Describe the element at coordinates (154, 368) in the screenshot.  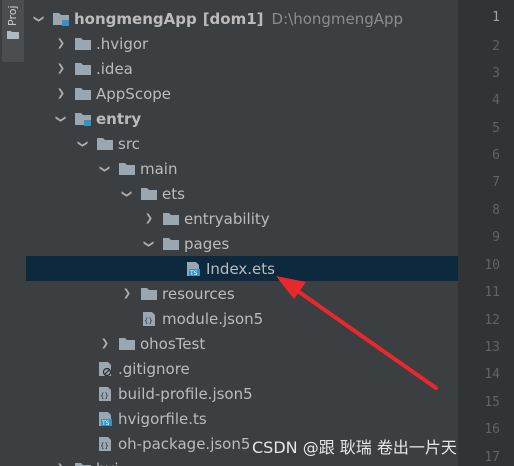
I see `tree-item-label: .gitignore` at that location.